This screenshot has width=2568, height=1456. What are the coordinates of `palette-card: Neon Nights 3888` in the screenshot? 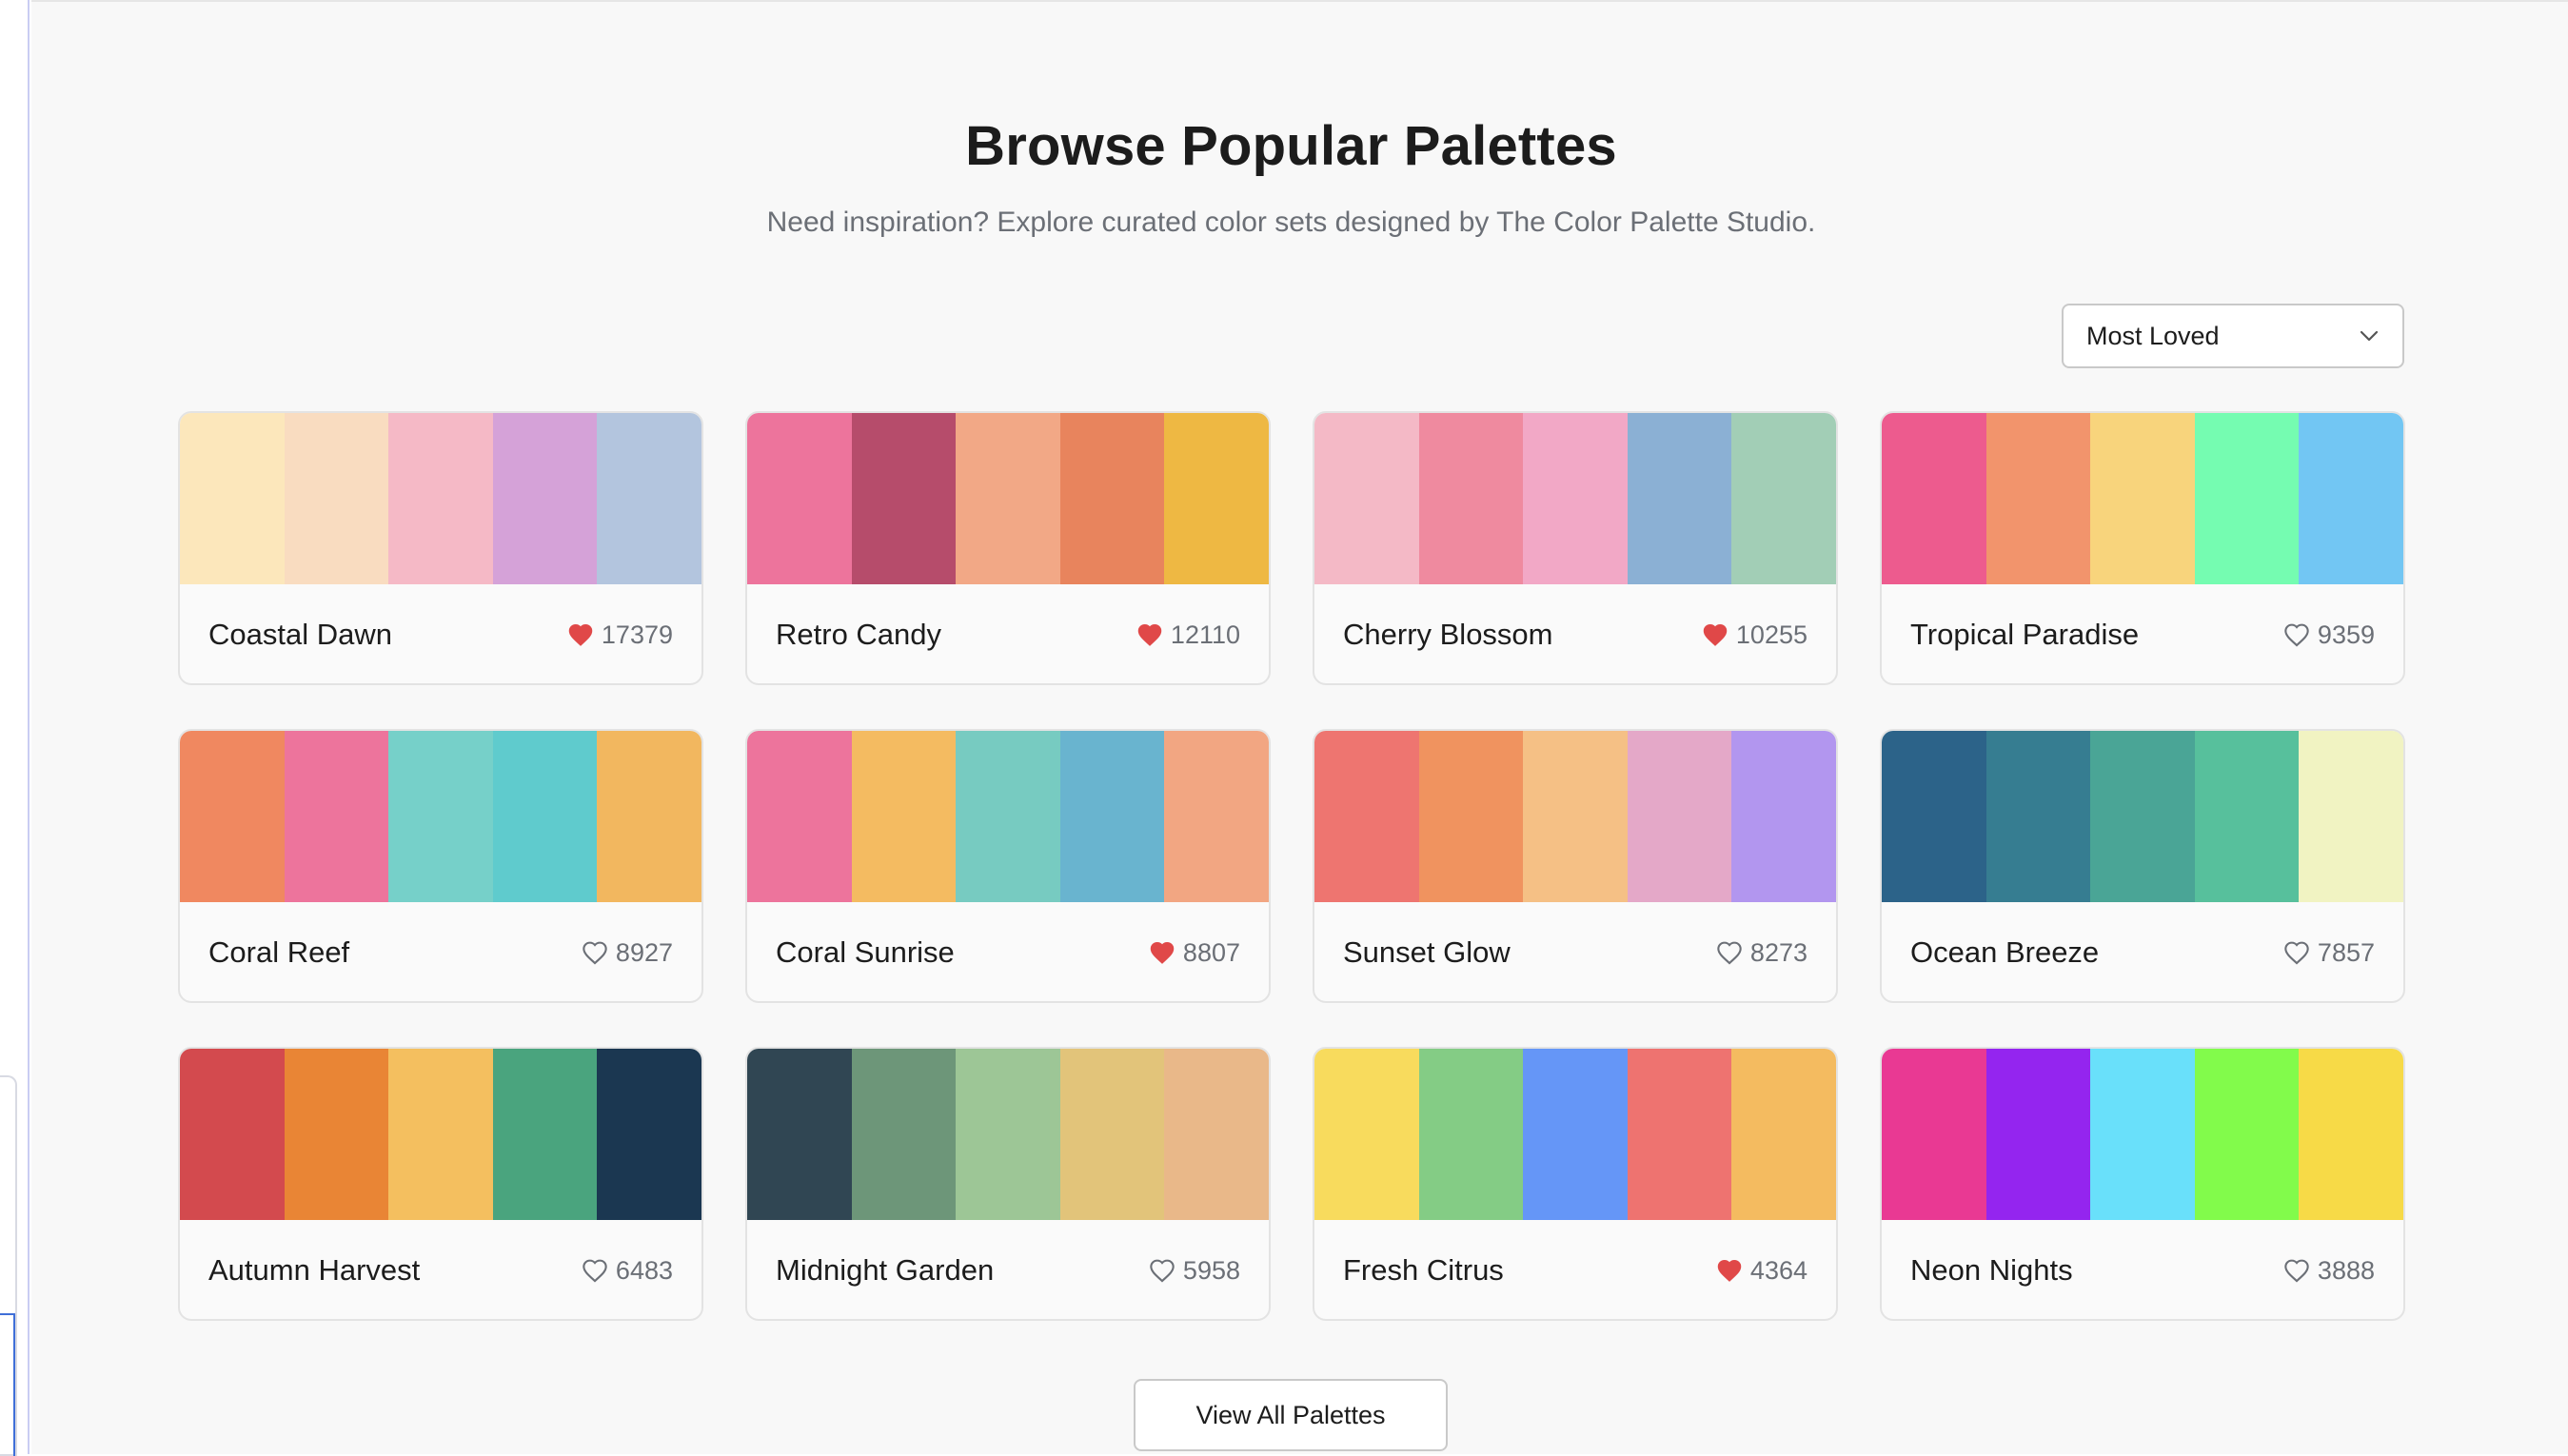 It's located at (2142, 1184).